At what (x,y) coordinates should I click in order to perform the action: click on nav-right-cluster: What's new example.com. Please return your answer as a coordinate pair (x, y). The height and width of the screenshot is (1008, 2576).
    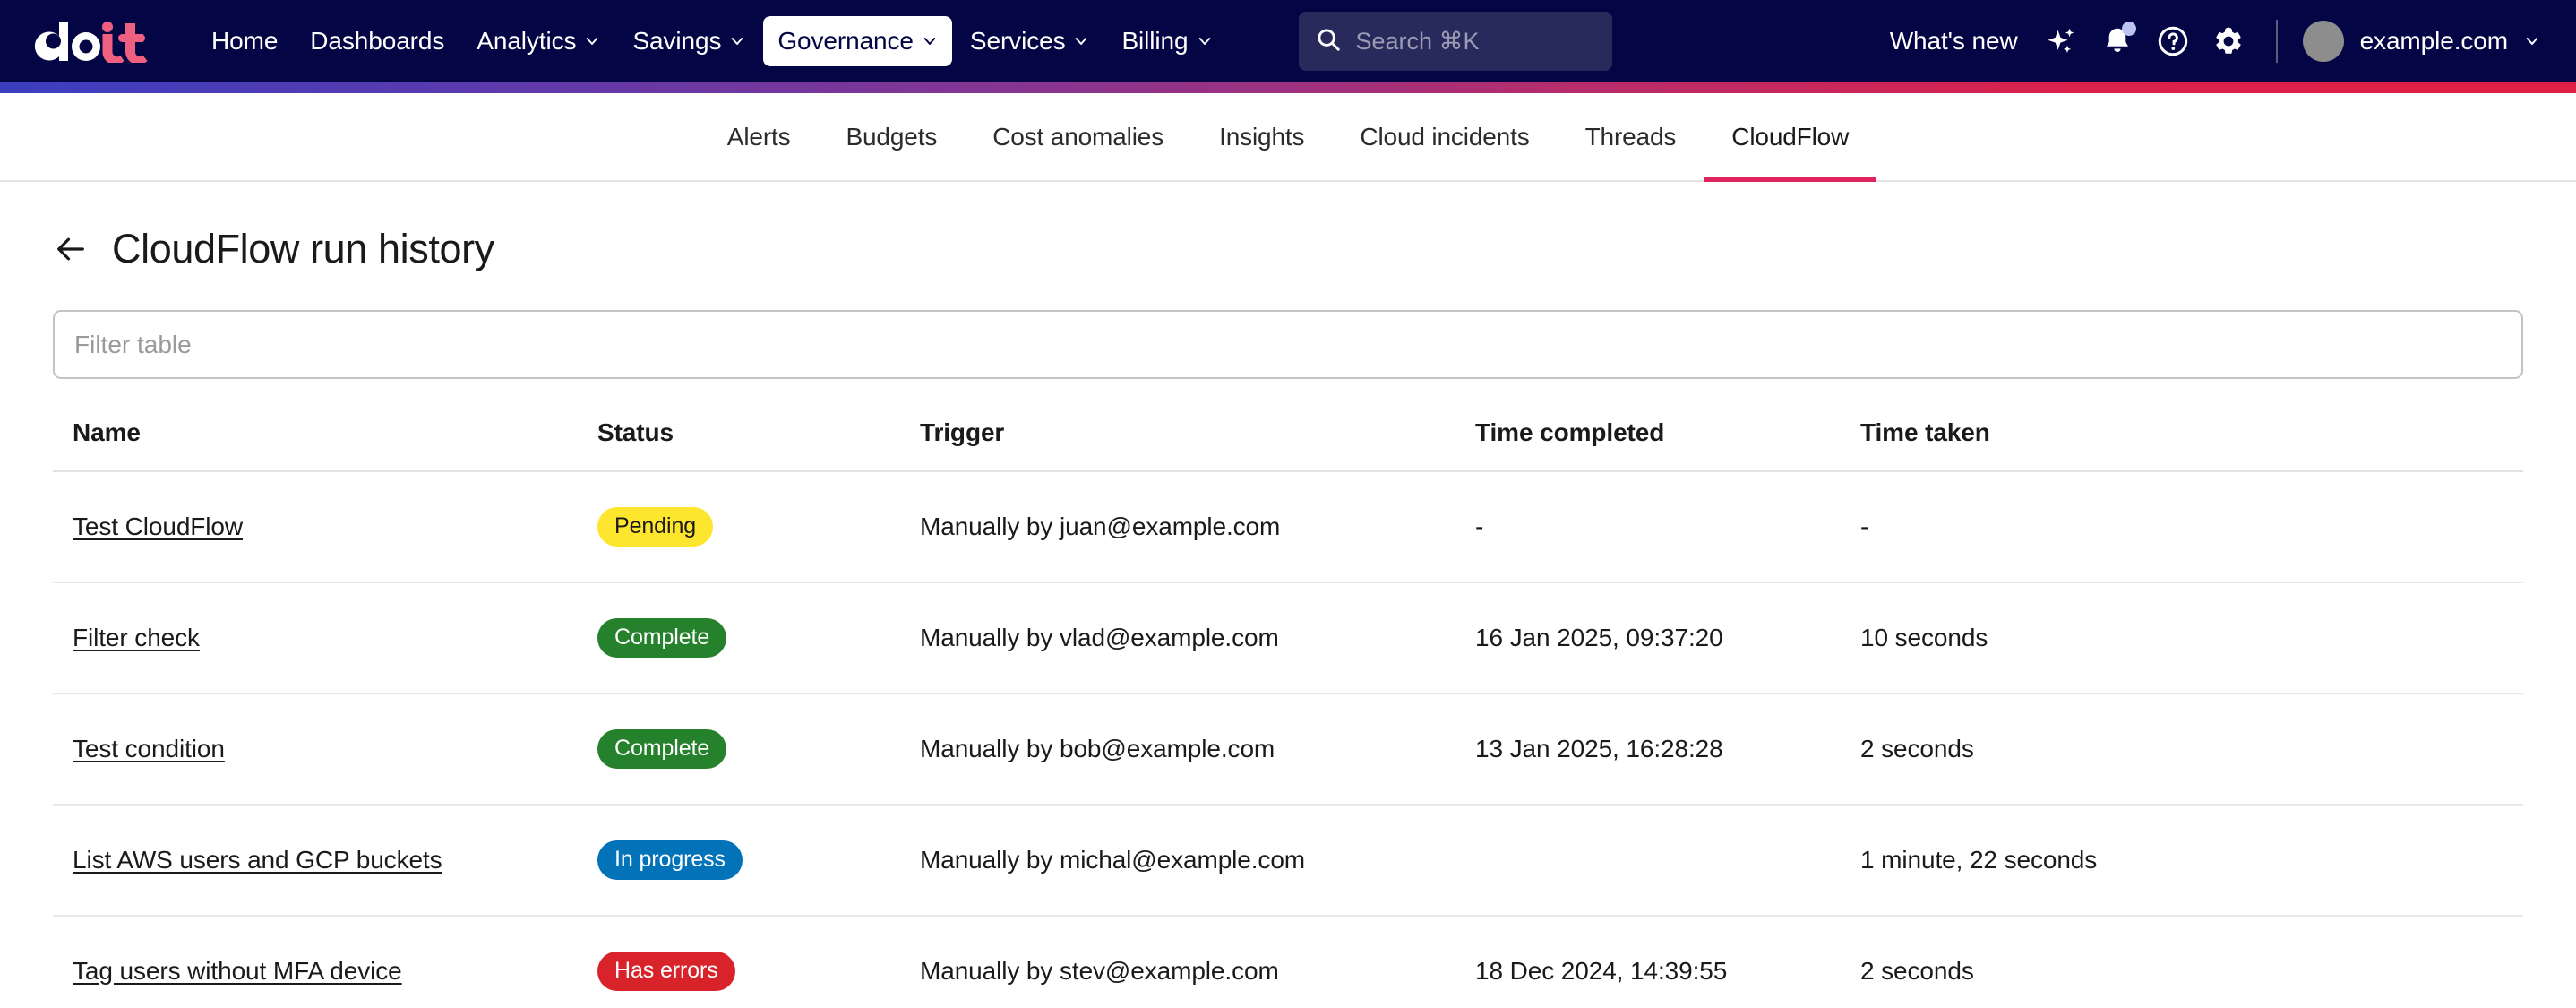
    Looking at the image, I should click on (2210, 41).